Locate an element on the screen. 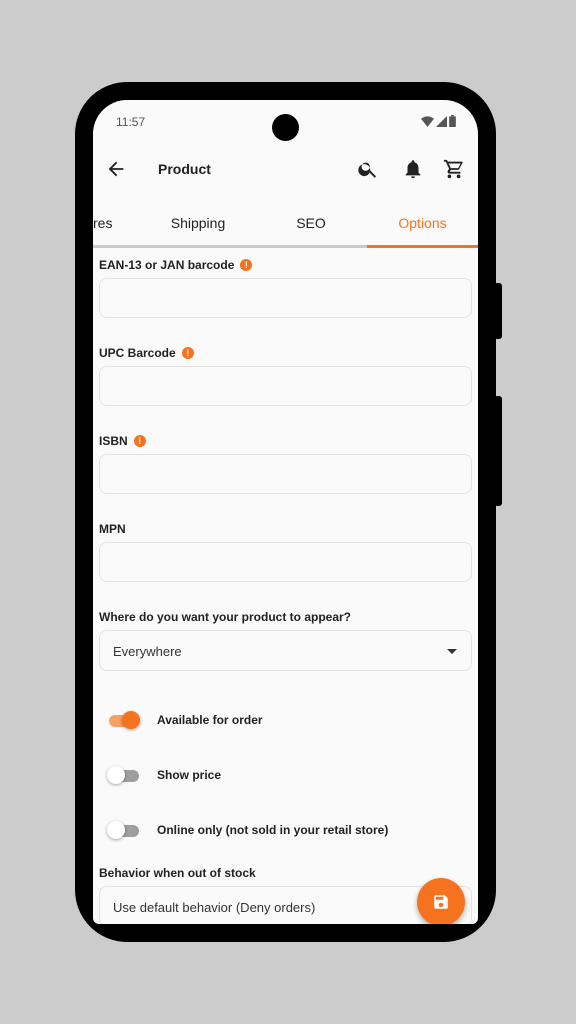 This screenshot has height=1024, width=576. visibility-select: Everywhere is located at coordinates (285, 650).